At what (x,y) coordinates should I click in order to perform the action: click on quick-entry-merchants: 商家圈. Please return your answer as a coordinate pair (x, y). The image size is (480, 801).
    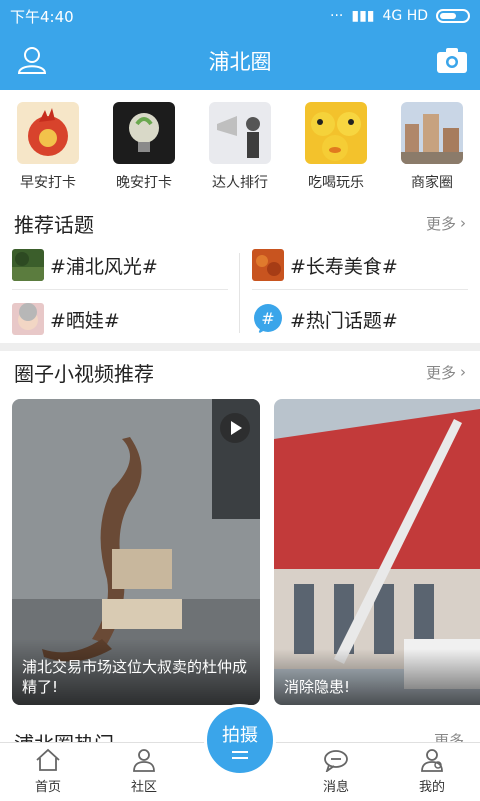
    Looking at the image, I should click on (432, 152).